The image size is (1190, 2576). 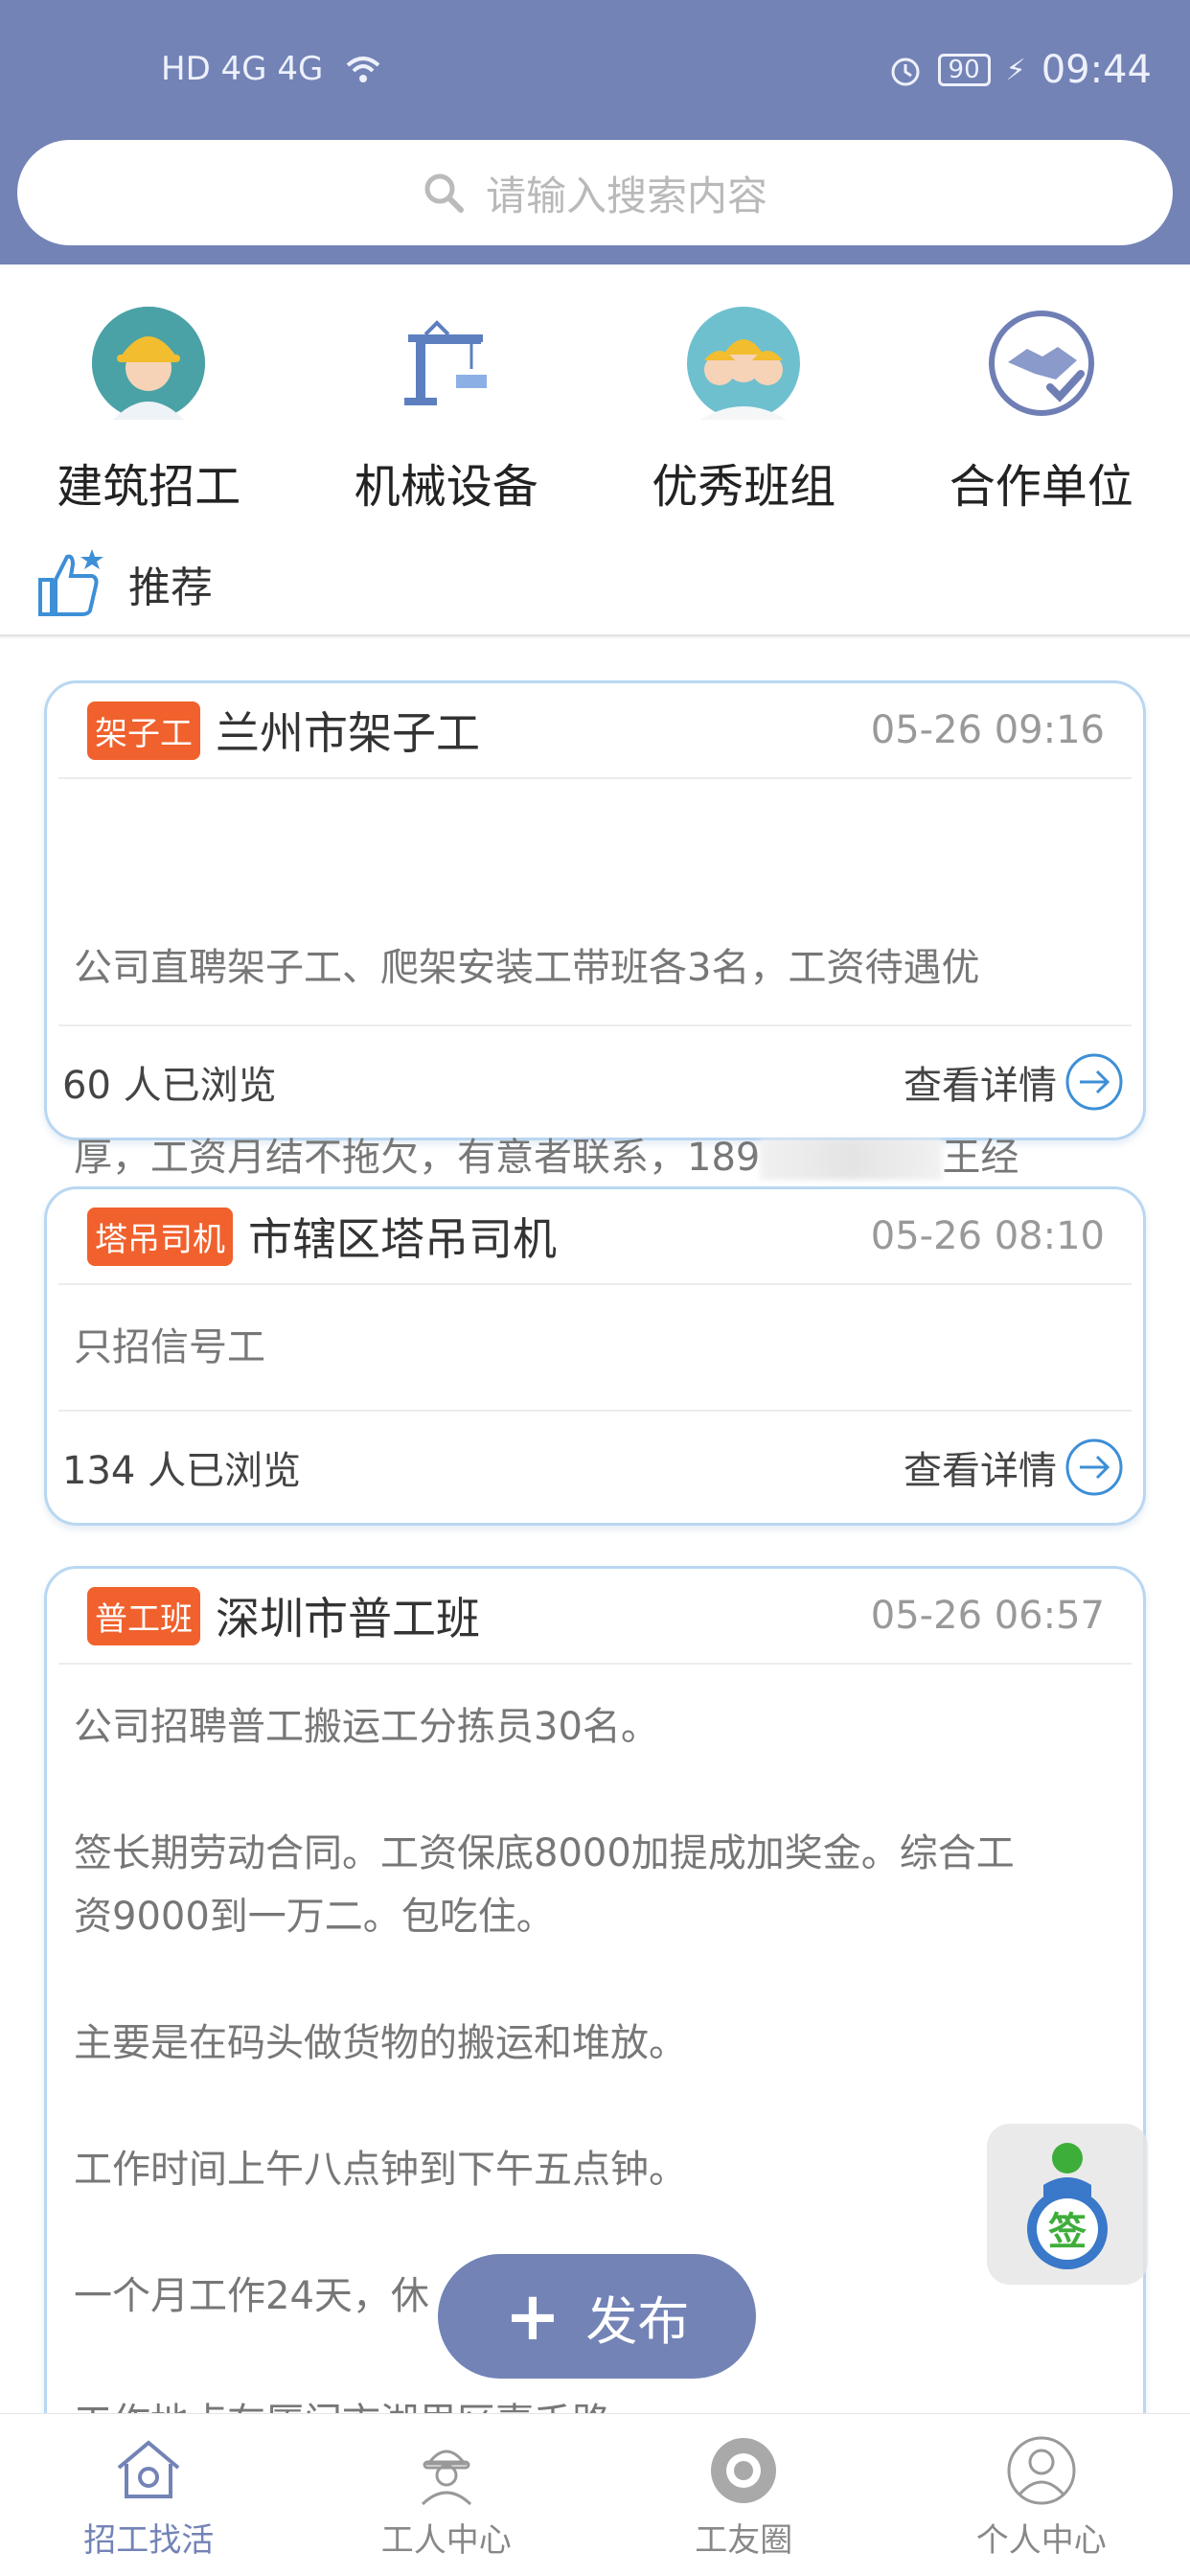 What do you see at coordinates (595, 1081) in the screenshot?
I see `card-footer: 60 人已浏览 查看详情` at bounding box center [595, 1081].